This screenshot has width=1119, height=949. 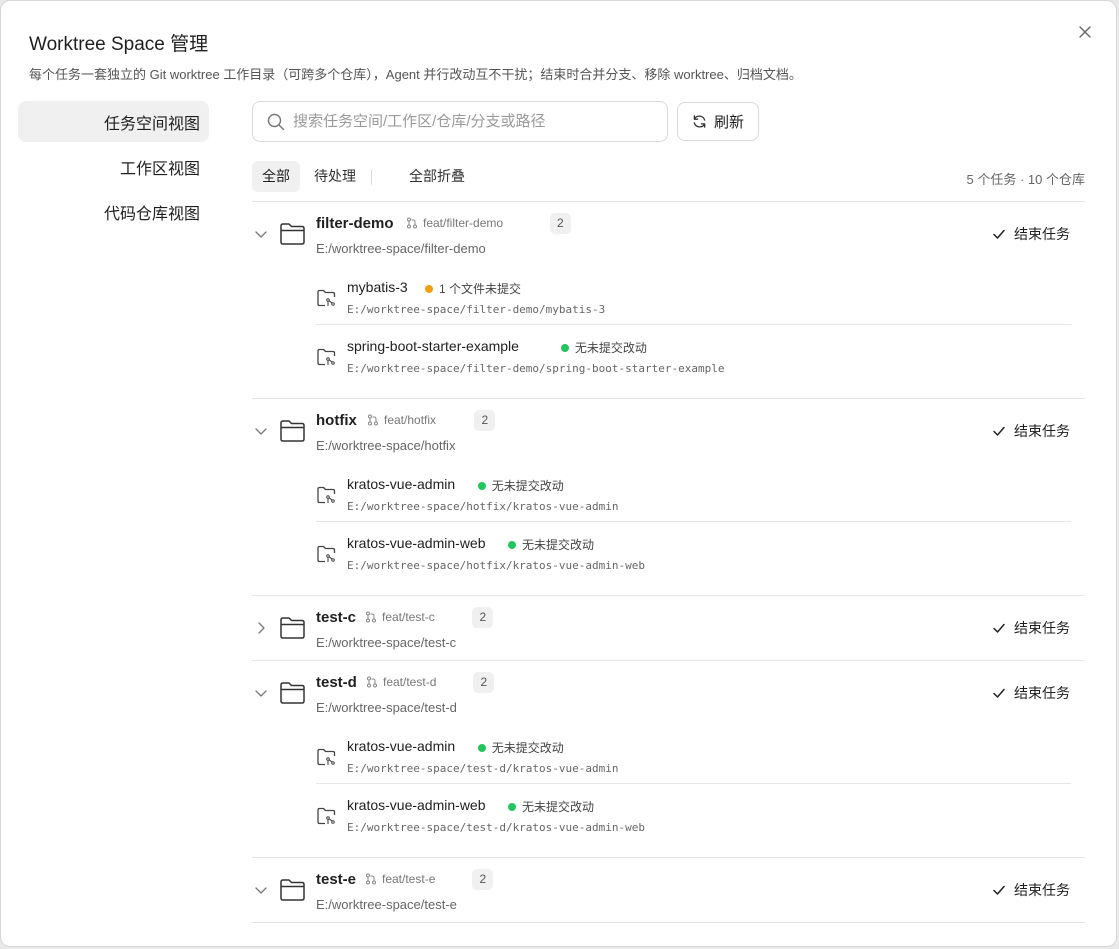 What do you see at coordinates (409, 879) in the screenshot?
I see `task-branch-label: feat/test-e` at bounding box center [409, 879].